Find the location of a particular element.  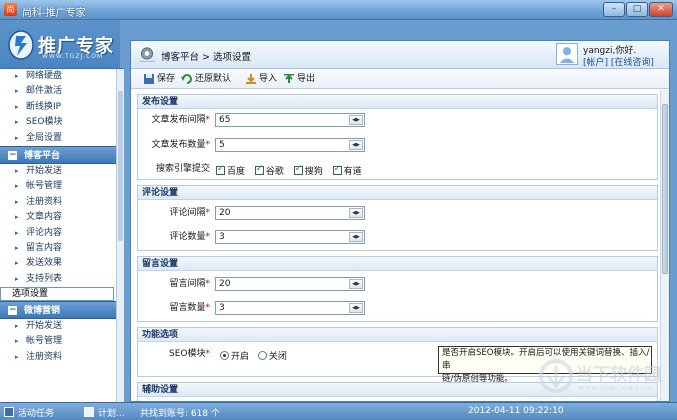

active-tasks-label: 活动任务 is located at coordinates (36, 412).